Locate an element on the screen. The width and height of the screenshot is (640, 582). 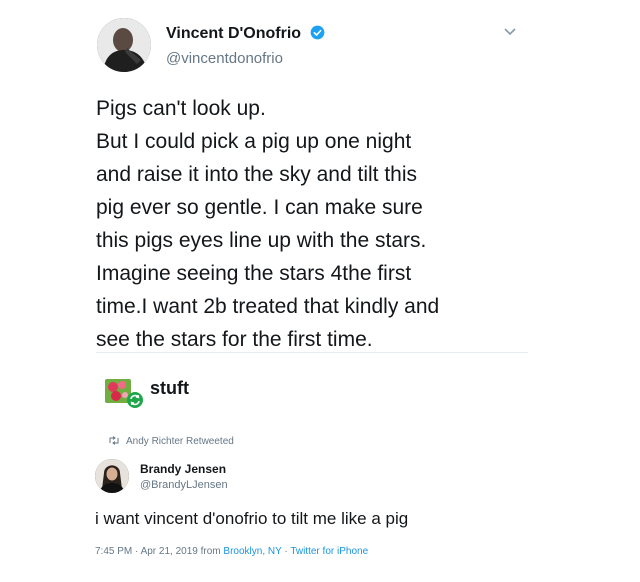
tweet-line: Pigs can't look up. is located at coordinates (181, 108).